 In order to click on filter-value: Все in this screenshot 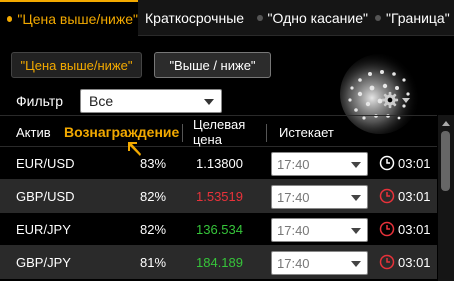, I will do `click(101, 101)`.